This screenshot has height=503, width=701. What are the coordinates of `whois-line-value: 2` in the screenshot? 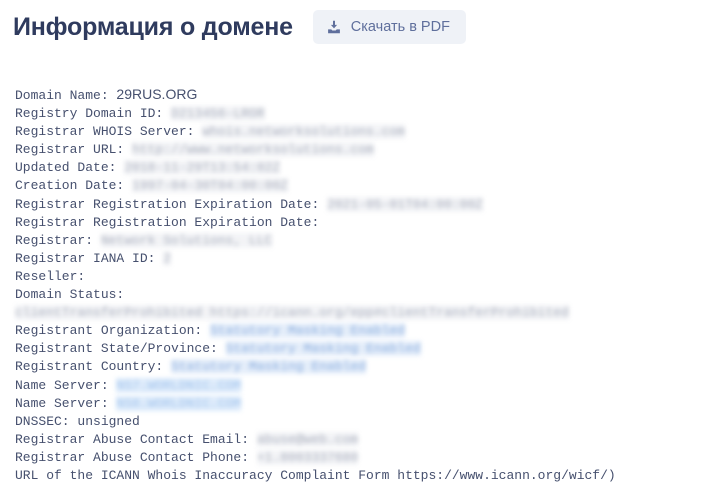 It's located at (167, 258).